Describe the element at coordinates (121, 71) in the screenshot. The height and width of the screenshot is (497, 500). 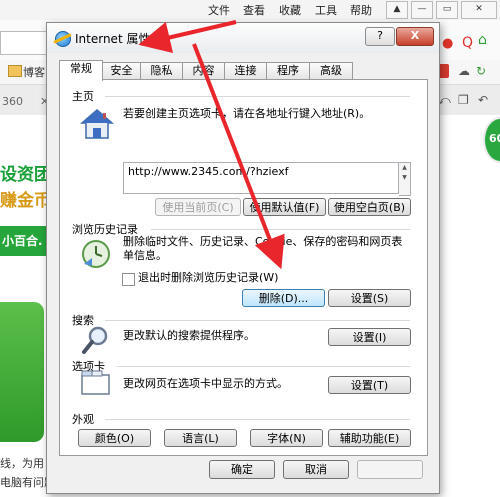
I see `tab-security: 安全` at that location.